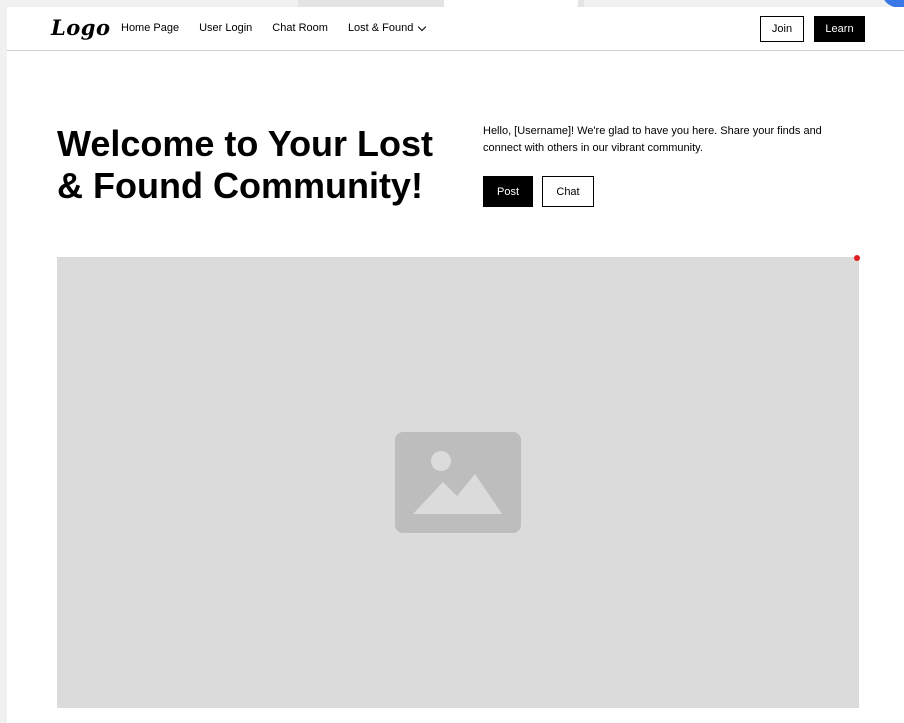 This screenshot has width=904, height=723. Describe the element at coordinates (80, 27) in the screenshot. I see `logo: Logo` at that location.